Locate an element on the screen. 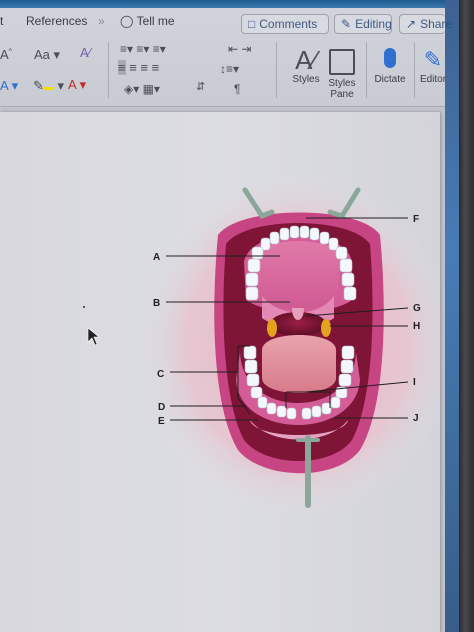 This screenshot has height=632, width=474. tell-me-search: ◯ Tell me is located at coordinates (147, 21).